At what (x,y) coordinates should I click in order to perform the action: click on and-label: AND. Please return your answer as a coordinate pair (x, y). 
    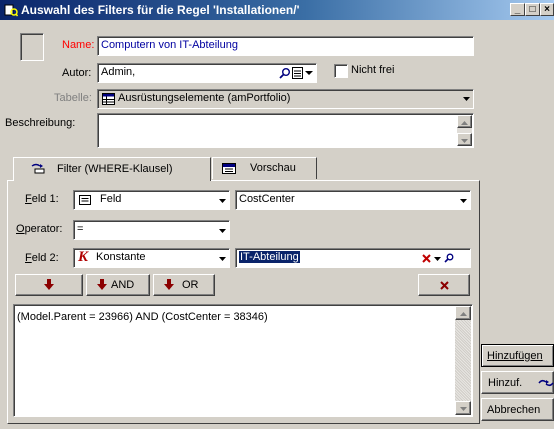
    Looking at the image, I should click on (123, 285).